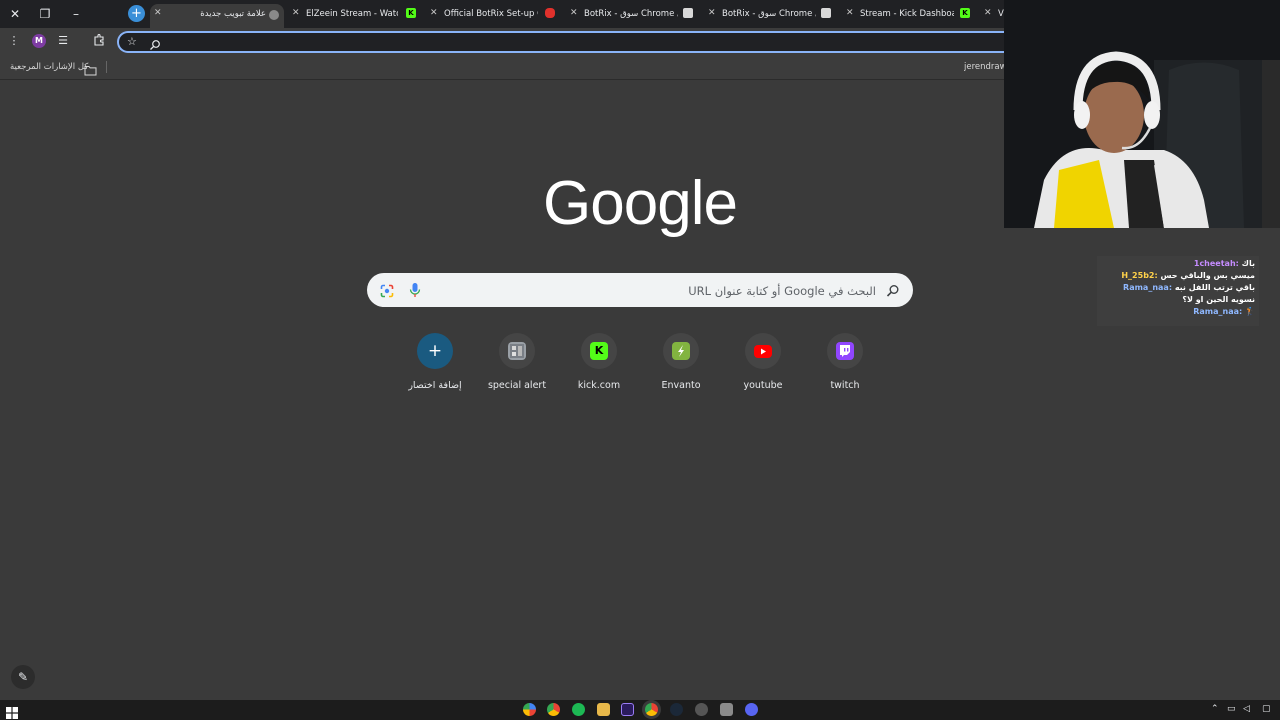 Image resolution: width=1280 pixels, height=720 pixels. What do you see at coordinates (751, 709) in the screenshot?
I see `discord-icon` at bounding box center [751, 709].